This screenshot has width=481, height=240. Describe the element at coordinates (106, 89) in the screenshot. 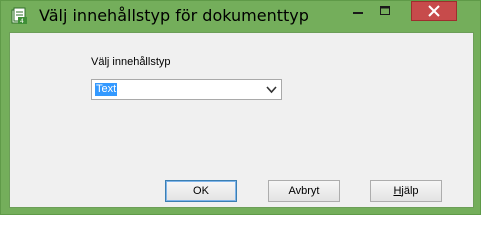

I see `content-type-selected-value: Text` at that location.